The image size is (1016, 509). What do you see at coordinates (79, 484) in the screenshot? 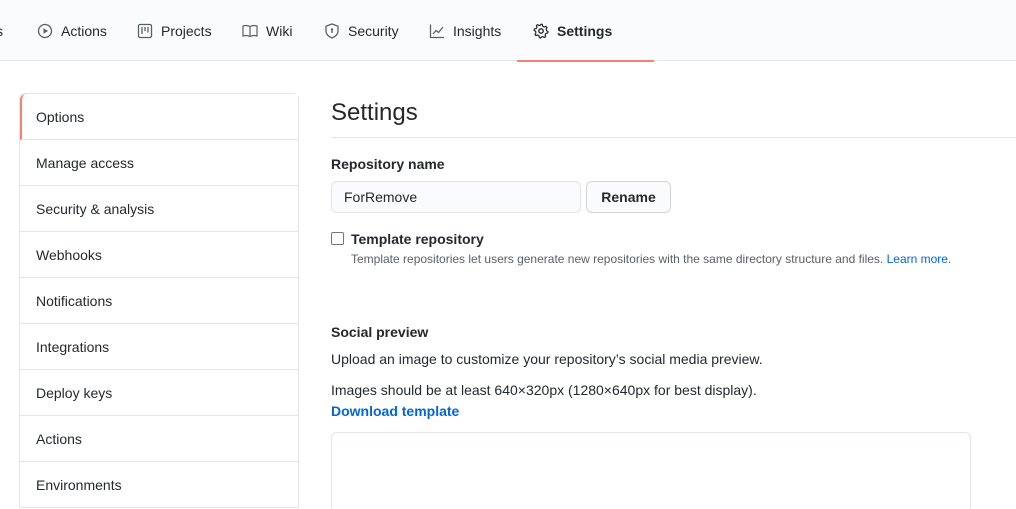
I see `sidebar-item-label: Environments` at bounding box center [79, 484].